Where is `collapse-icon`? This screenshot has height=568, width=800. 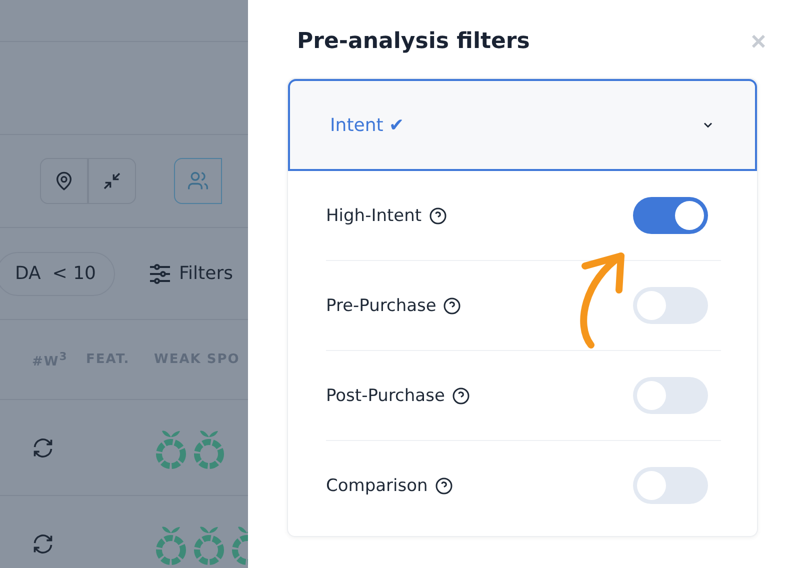 collapse-icon is located at coordinates (112, 181).